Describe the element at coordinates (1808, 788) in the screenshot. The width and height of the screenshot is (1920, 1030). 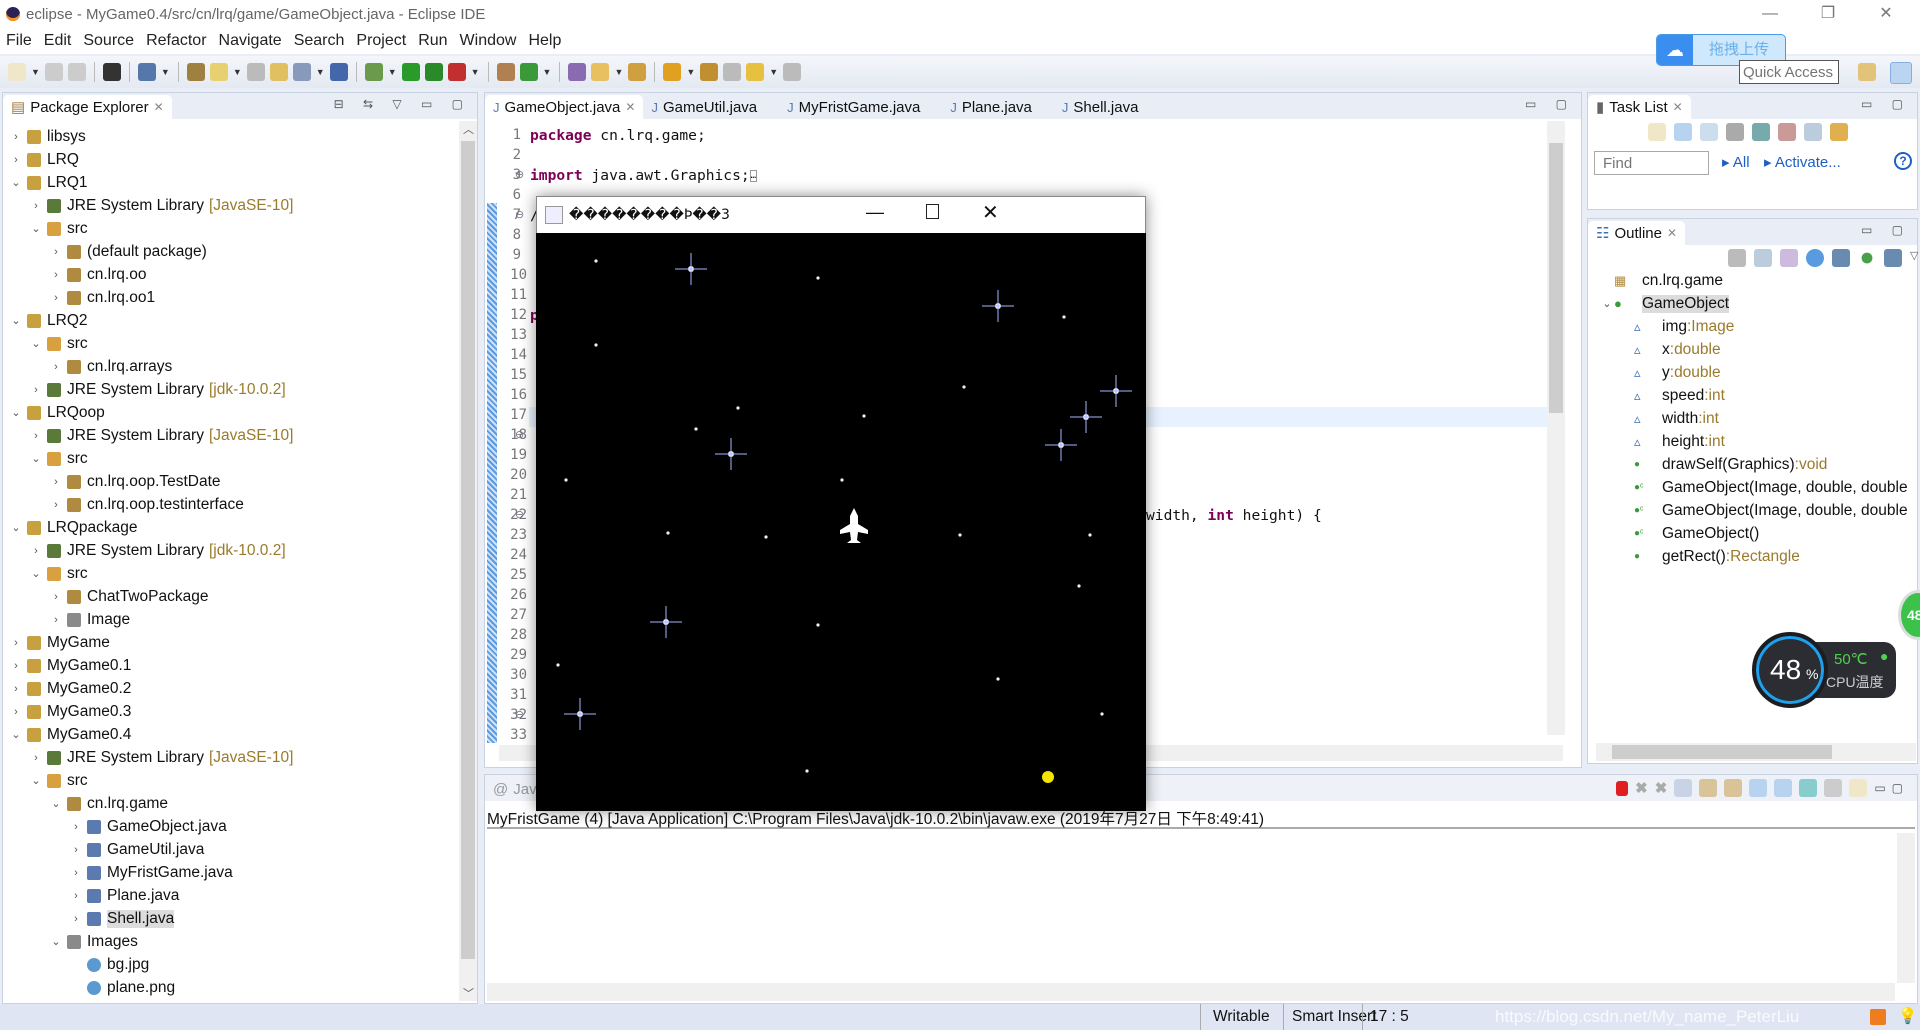
I see `pin-console-icon` at that location.